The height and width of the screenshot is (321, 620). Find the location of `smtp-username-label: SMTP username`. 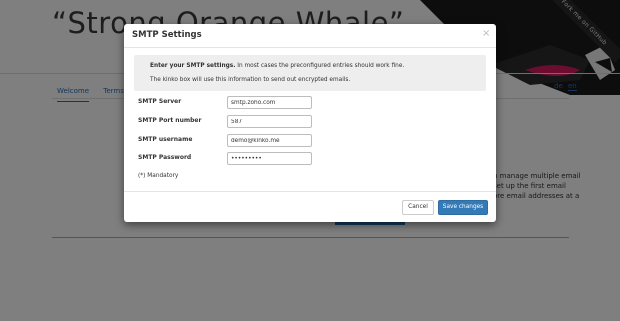

smtp-username-label: SMTP username is located at coordinates (165, 139).